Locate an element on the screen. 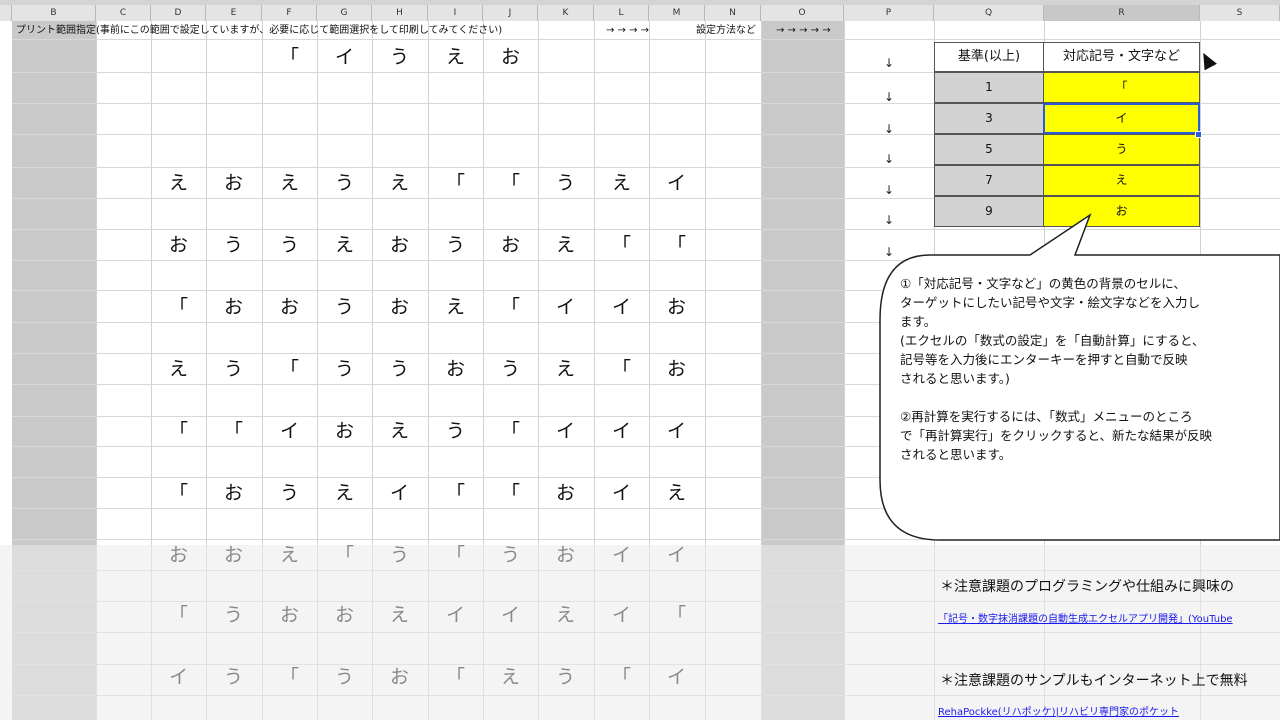 This screenshot has height=720, width=1280. column-header-j: J is located at coordinates (510, 13).